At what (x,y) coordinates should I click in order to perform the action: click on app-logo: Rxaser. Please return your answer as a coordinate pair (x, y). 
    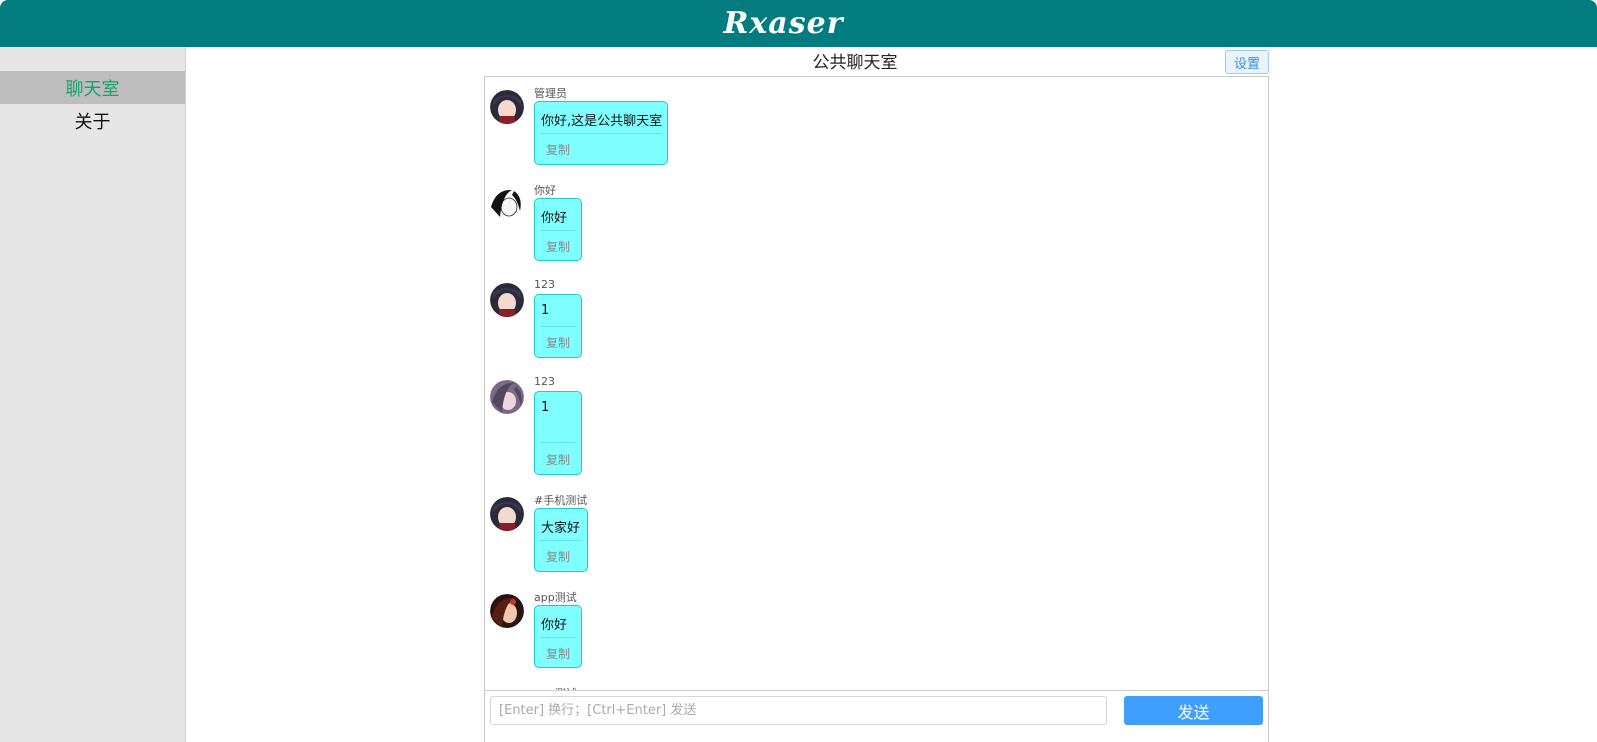
    Looking at the image, I should click on (783, 23).